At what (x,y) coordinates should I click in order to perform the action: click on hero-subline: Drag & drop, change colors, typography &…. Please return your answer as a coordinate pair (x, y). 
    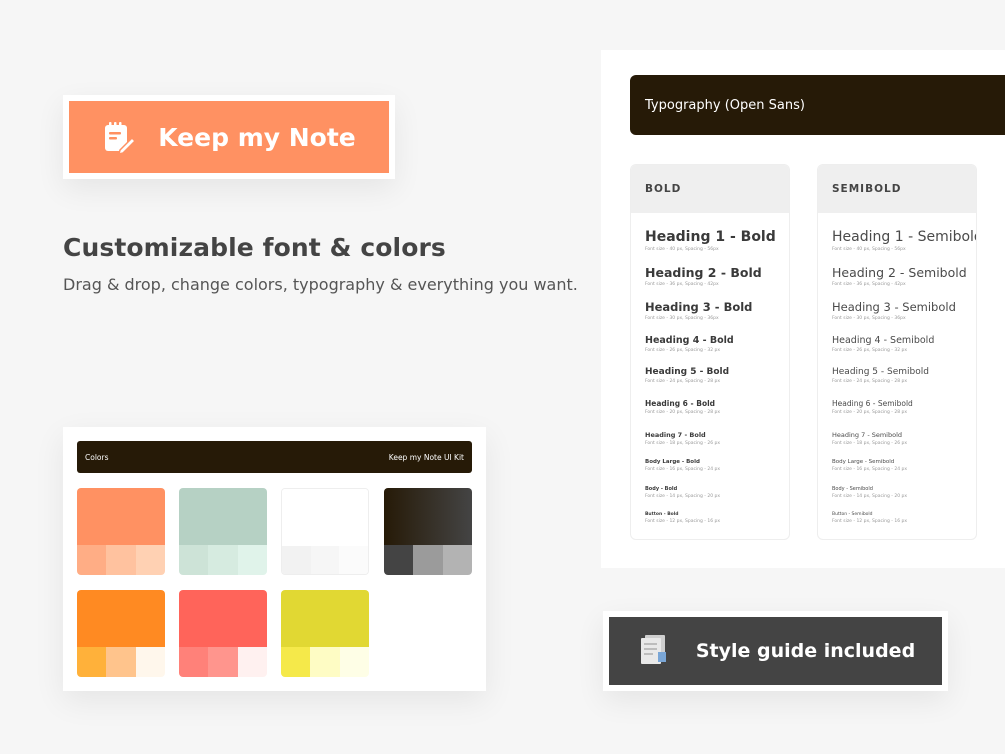
    Looking at the image, I should click on (320, 284).